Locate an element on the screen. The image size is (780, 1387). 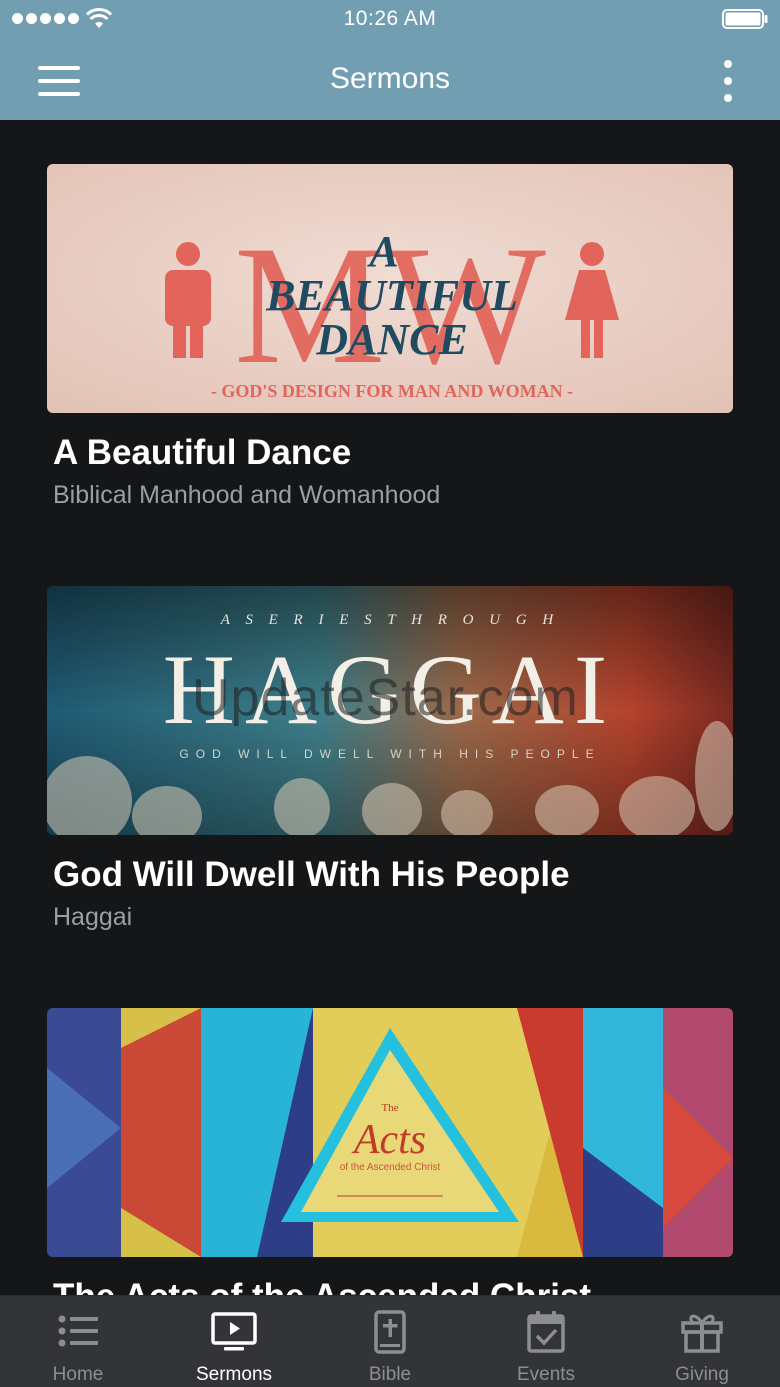
tab-bible: Bible is located at coordinates (390, 1341).